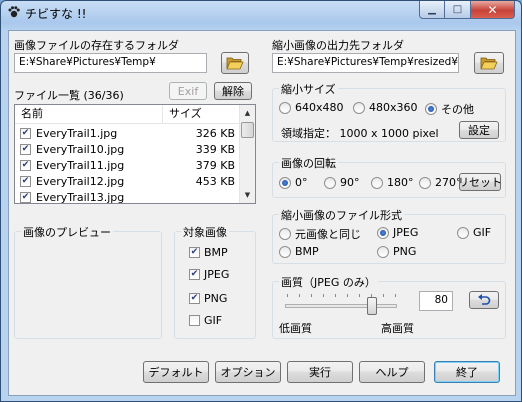 The width and height of the screenshot is (522, 402). Describe the element at coordinates (342, 182) in the screenshot. I see `rotation-90-option: 90°` at that location.